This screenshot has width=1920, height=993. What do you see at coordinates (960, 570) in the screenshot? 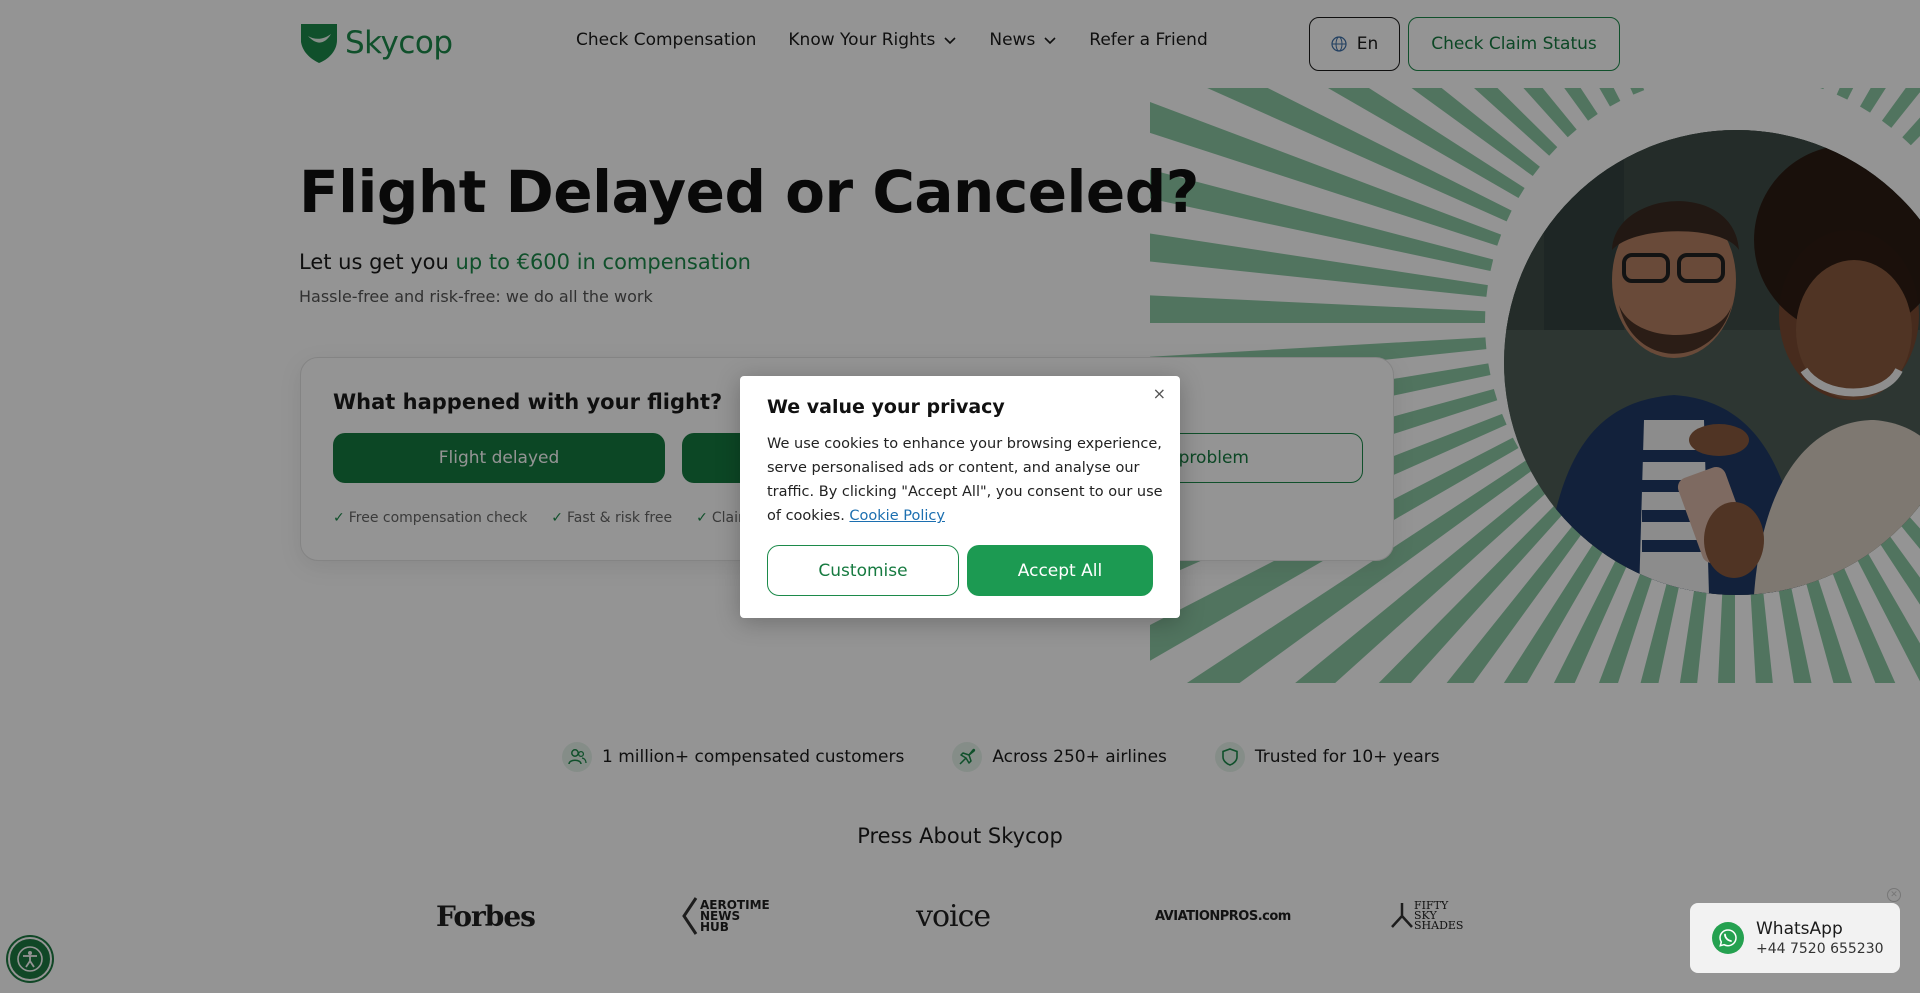
I see `dialog-buttons: Customise Accept All` at bounding box center [960, 570].